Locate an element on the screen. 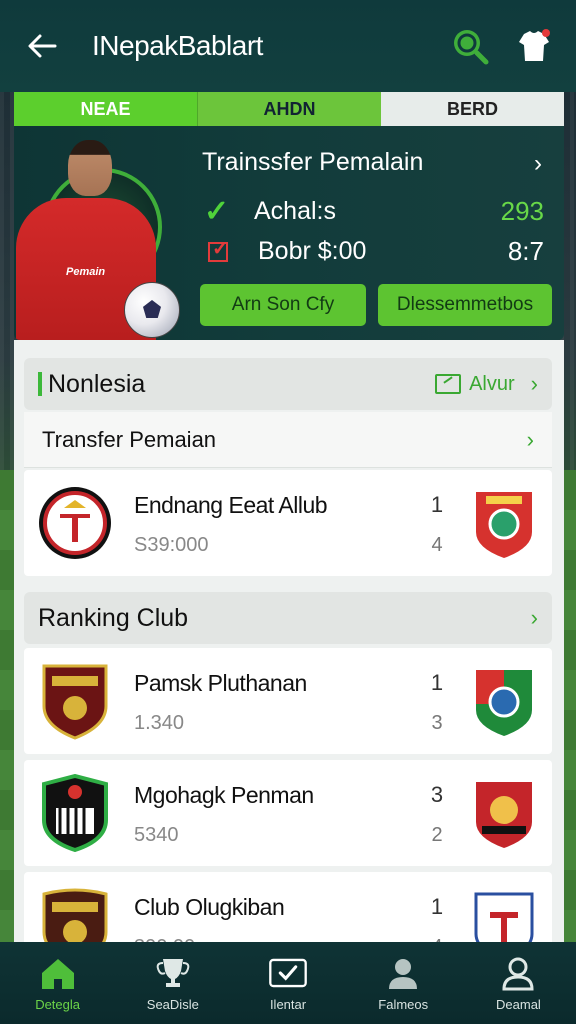 The width and height of the screenshot is (576, 1024). nav-label: Detegla is located at coordinates (57, 1004).